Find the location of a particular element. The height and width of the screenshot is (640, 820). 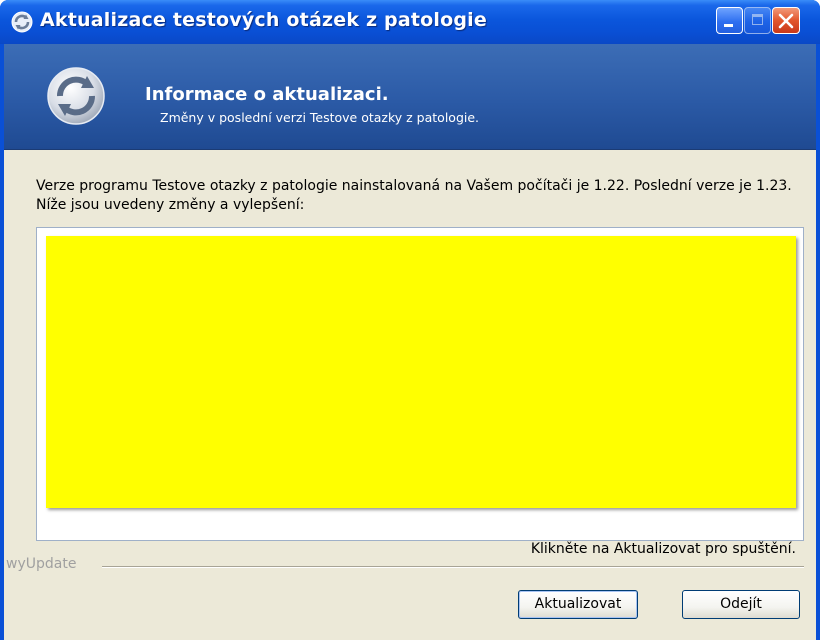

window-title: Aktualizace testových otázek z patologie is located at coordinates (263, 20).